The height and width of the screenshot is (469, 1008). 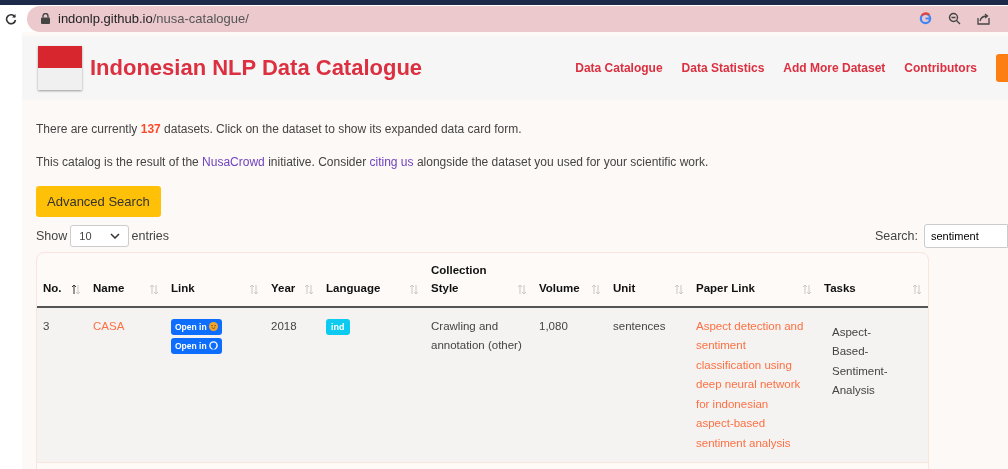 I want to click on intro-text: This catalog is the result of the NusaCrowd initiative. Consider citing us alongside the dataset you used for your scientific work., so click(x=373, y=162).